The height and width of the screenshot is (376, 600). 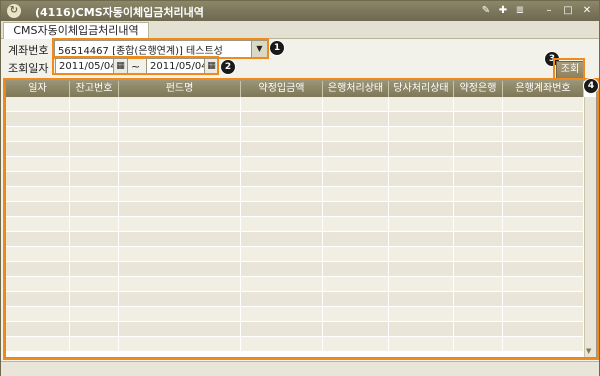 What do you see at coordinates (569, 69) in the screenshot?
I see `highlight-search` at bounding box center [569, 69].